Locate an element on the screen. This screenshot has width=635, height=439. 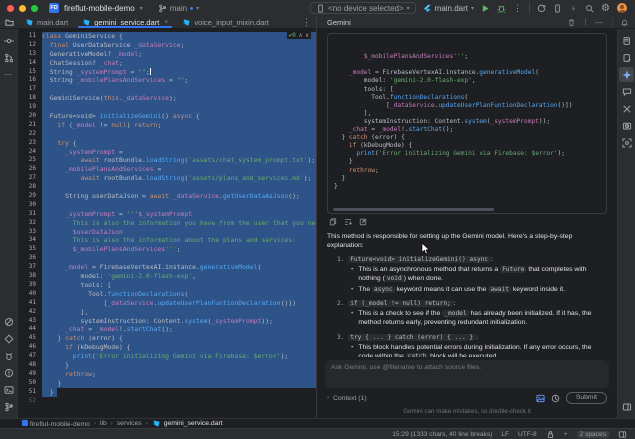
gradle-icon is located at coordinates (626, 40).